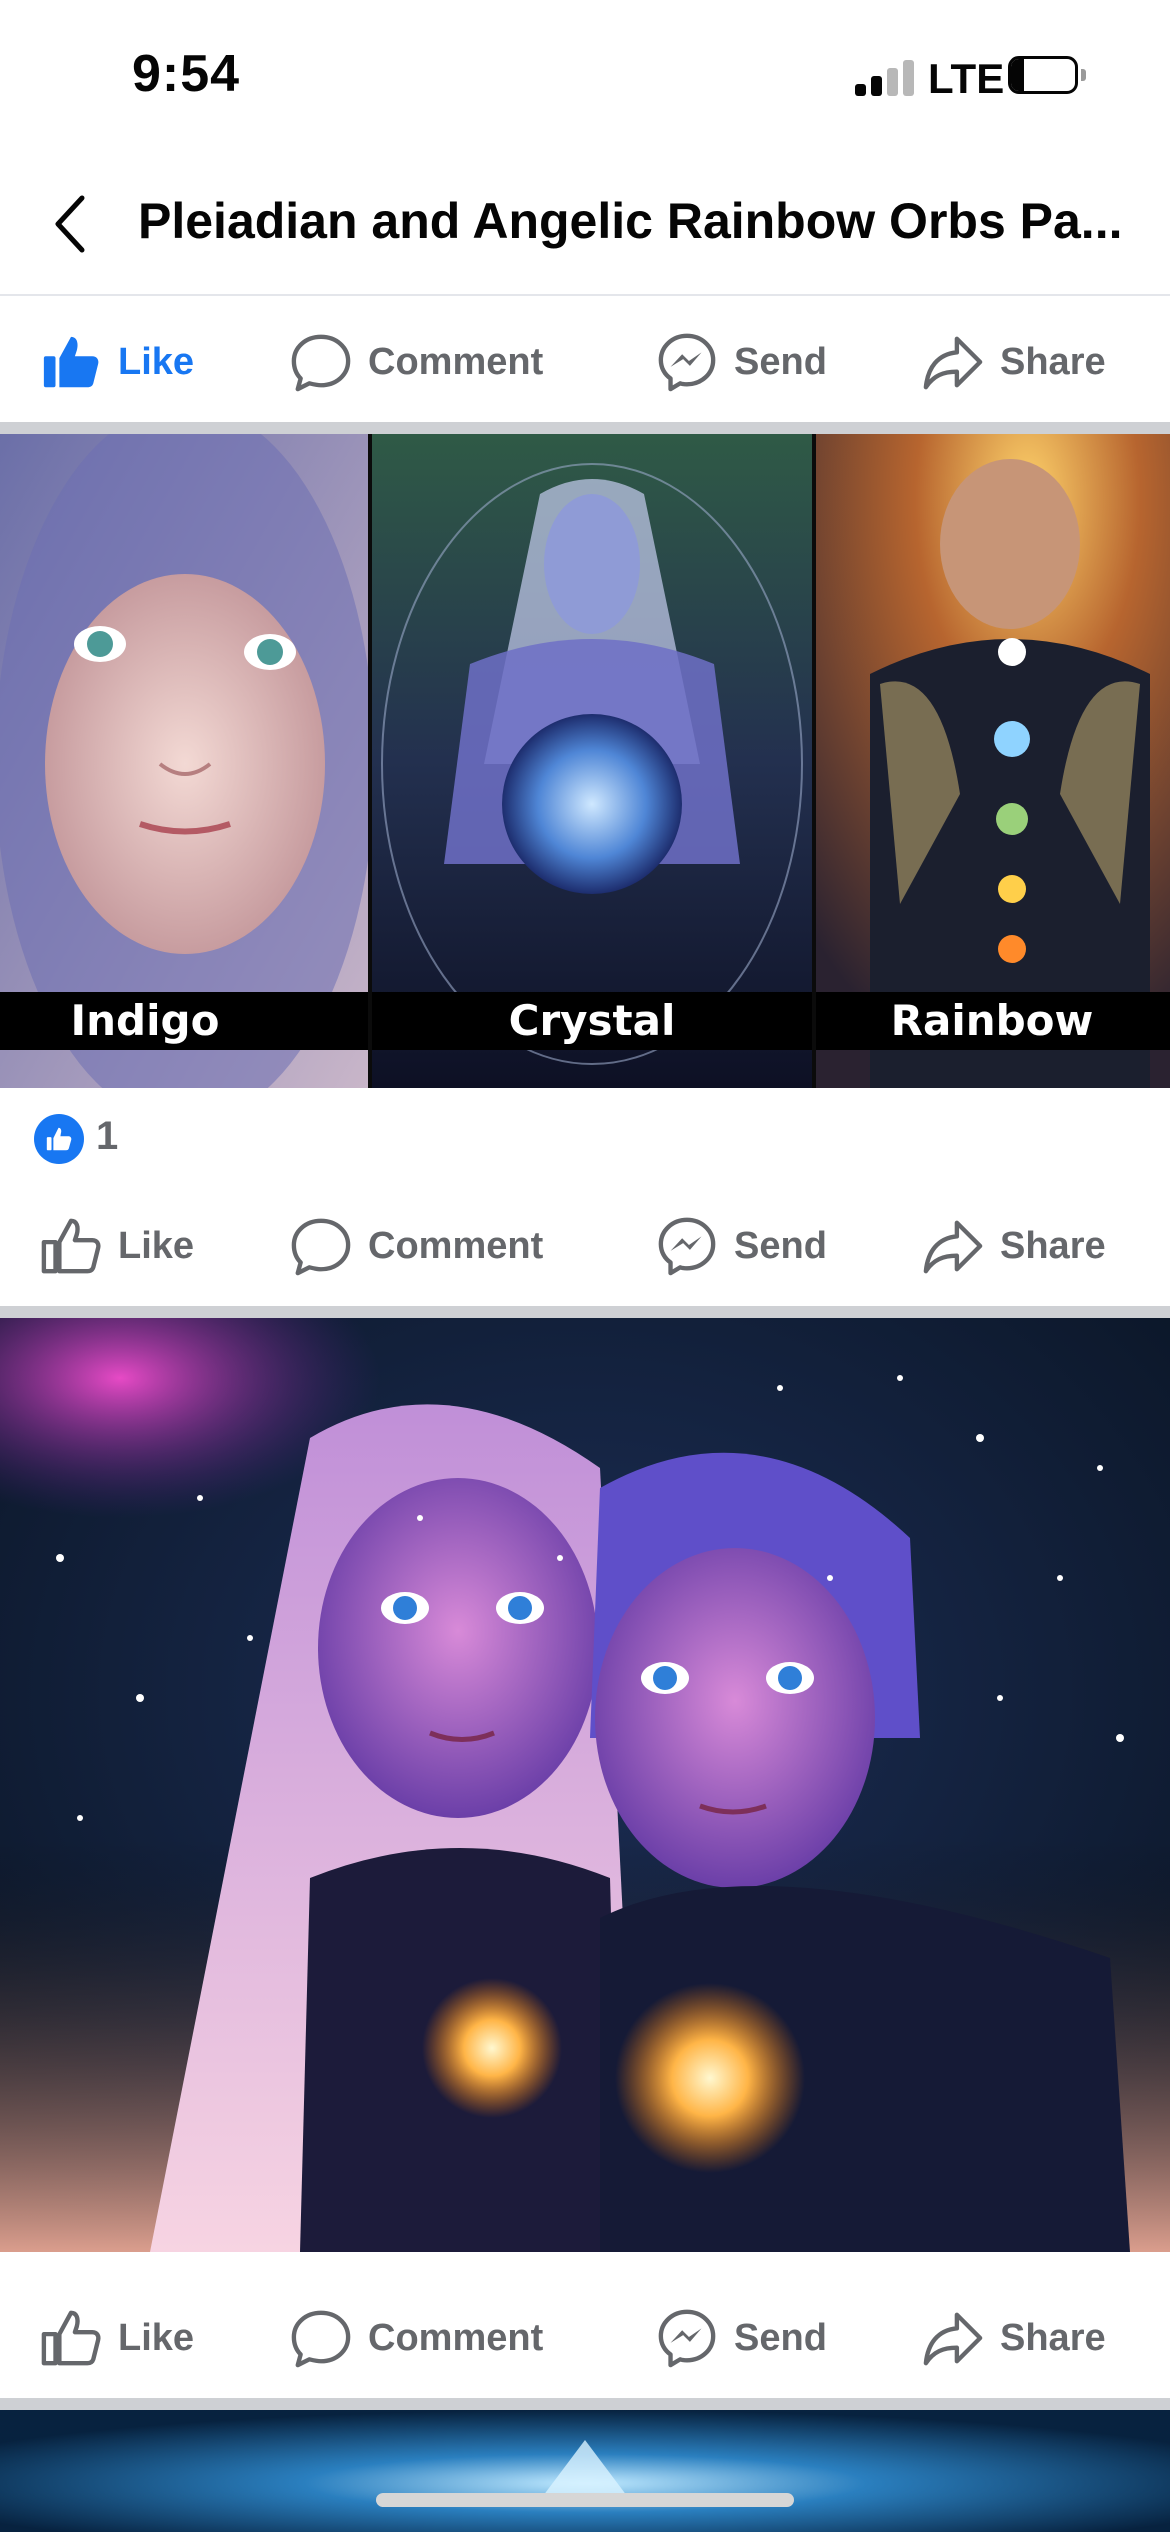  I want to click on collage-label-rainbow: Rainbow, so click(992, 1020).